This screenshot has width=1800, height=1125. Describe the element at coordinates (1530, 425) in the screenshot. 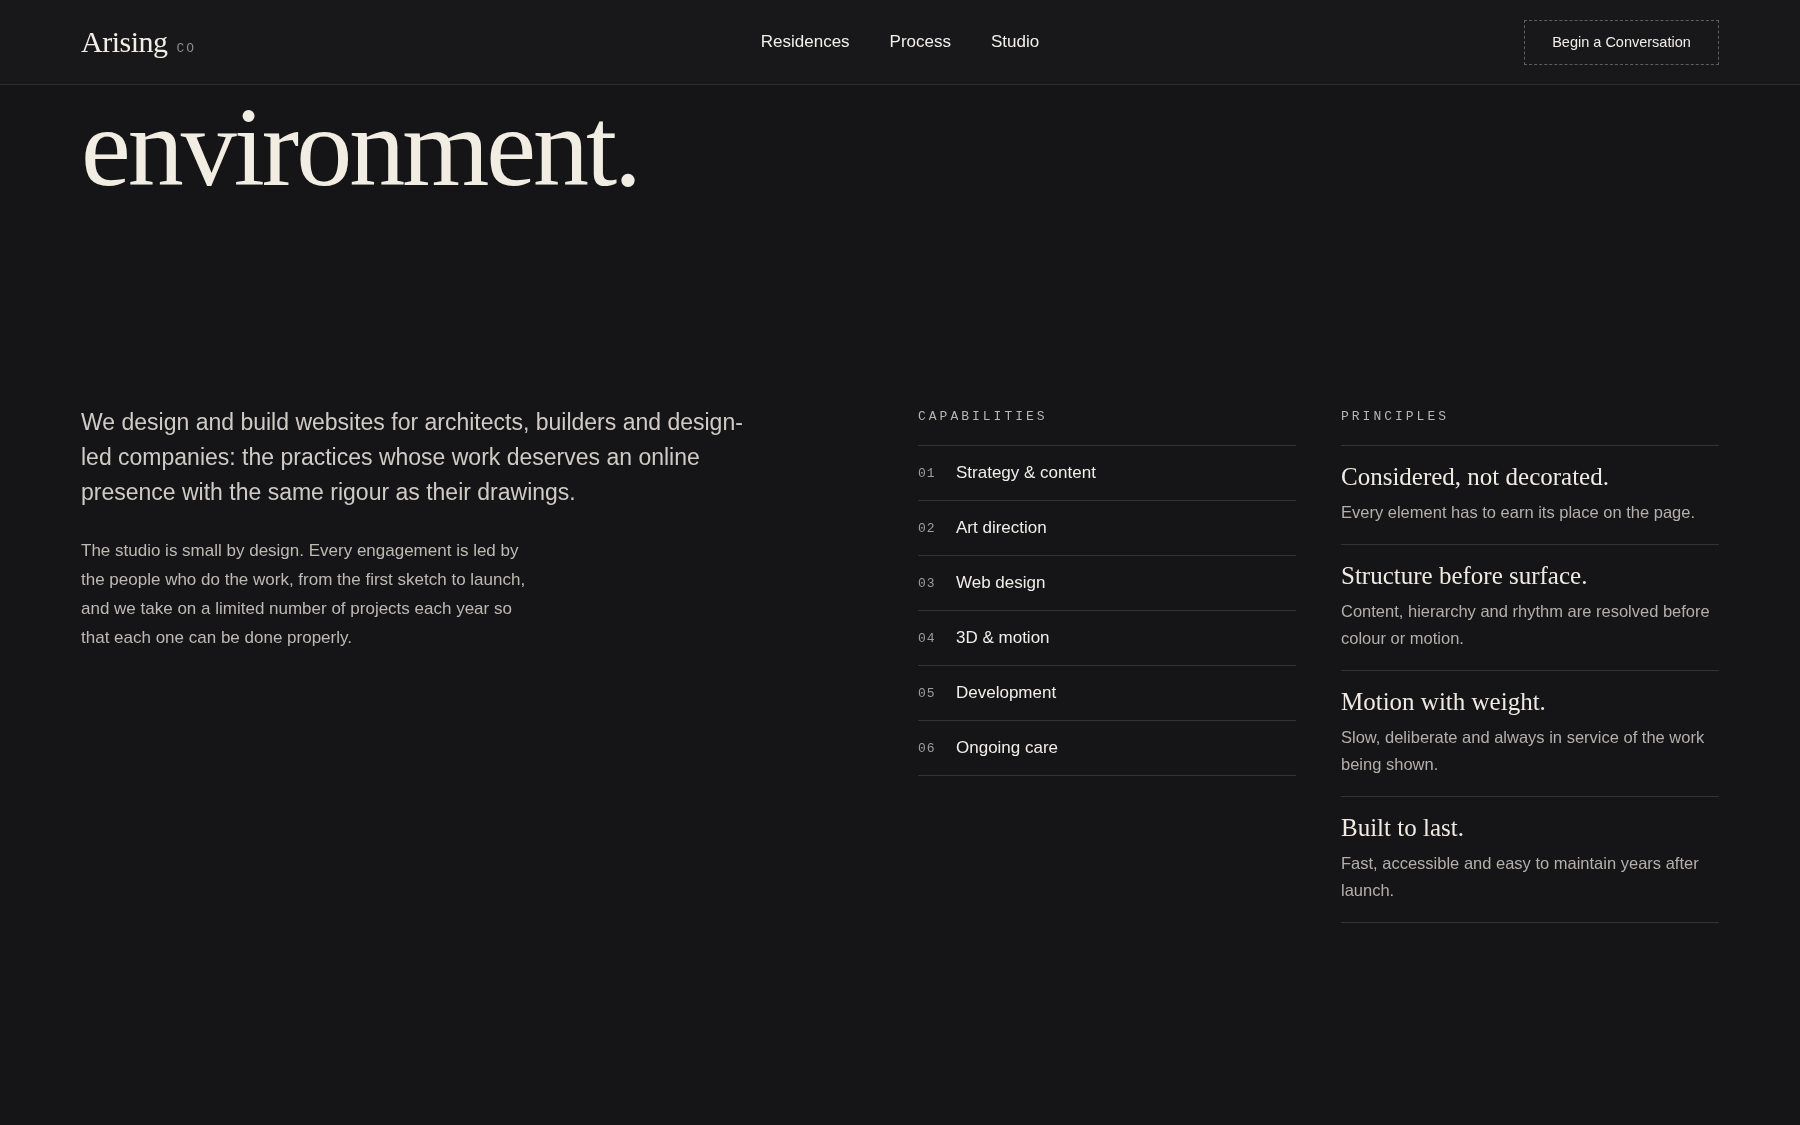

I see `principles-heading: PRINCIPLES` at that location.